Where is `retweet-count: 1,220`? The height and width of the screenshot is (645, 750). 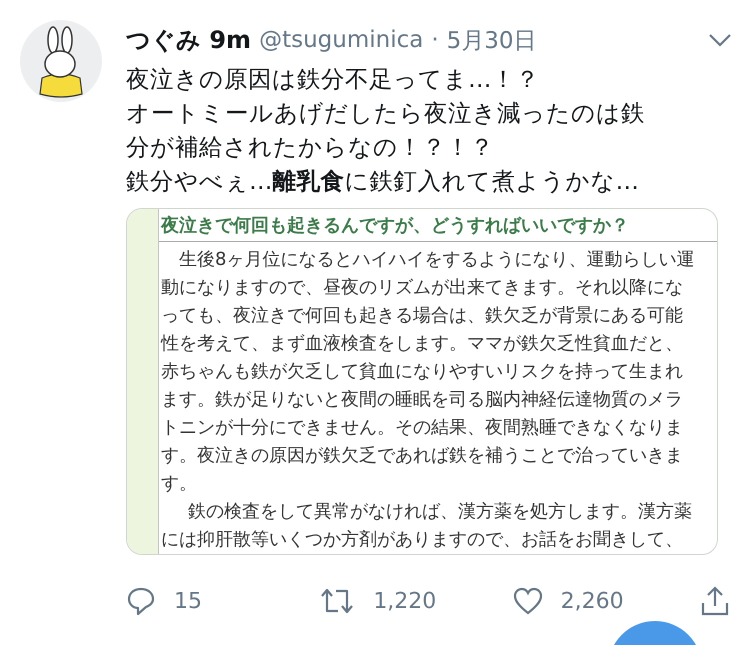 retweet-count: 1,220 is located at coordinates (404, 601).